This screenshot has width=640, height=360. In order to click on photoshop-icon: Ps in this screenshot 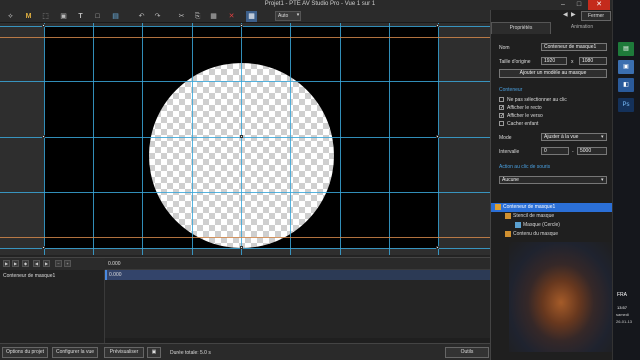, I will do `click(626, 105)`.